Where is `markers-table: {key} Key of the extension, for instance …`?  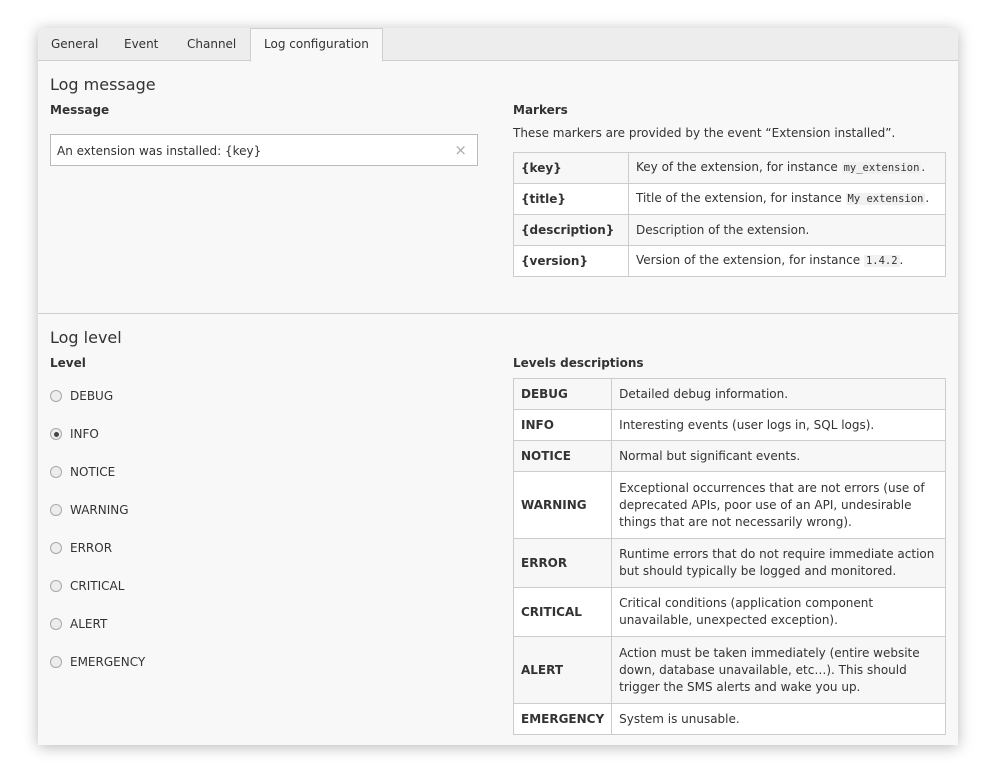
markers-table: {key} Key of the extension, for instance … is located at coordinates (729, 214).